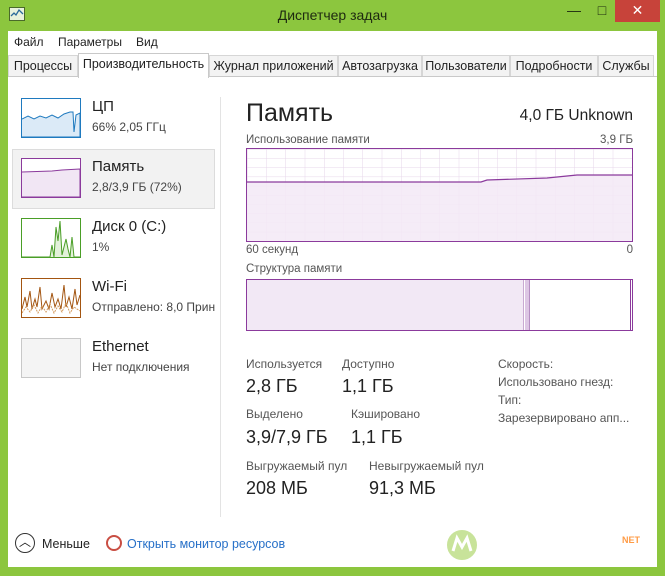 The width and height of the screenshot is (665, 576). What do you see at coordinates (118, 166) in the screenshot?
I see `sidebar-item-label: Память` at bounding box center [118, 166].